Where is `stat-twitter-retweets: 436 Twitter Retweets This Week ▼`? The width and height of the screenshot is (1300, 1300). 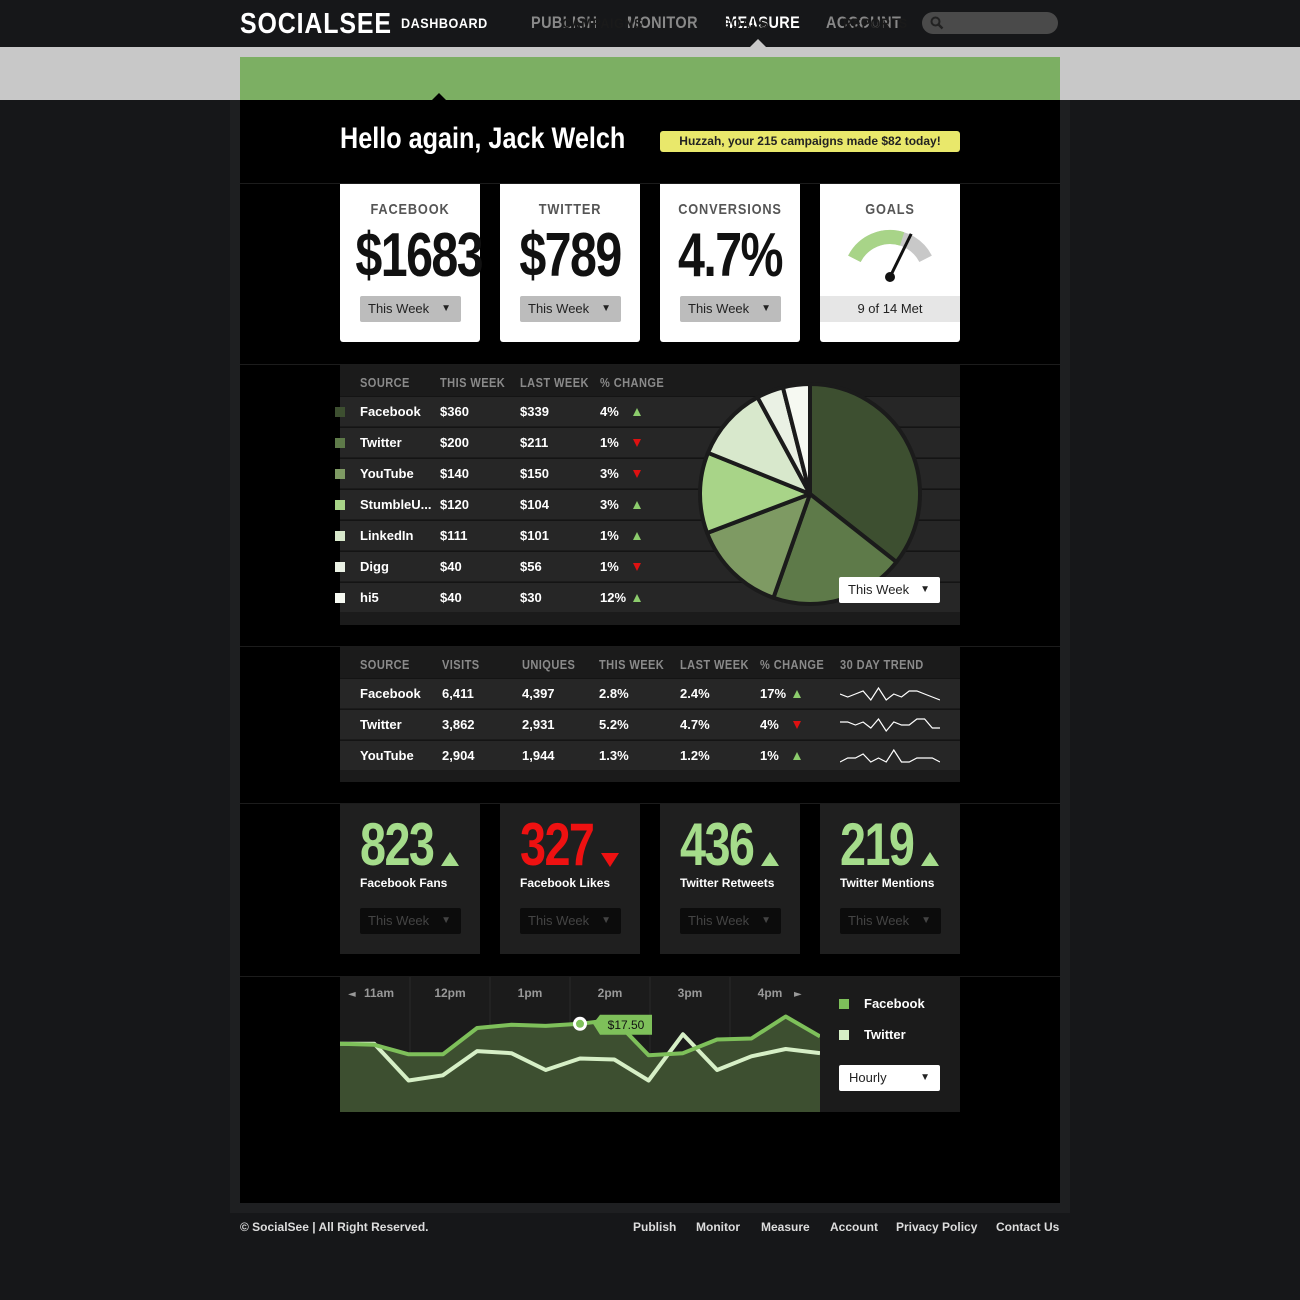 stat-twitter-retweets: 436 Twitter Retweets This Week ▼ is located at coordinates (730, 879).